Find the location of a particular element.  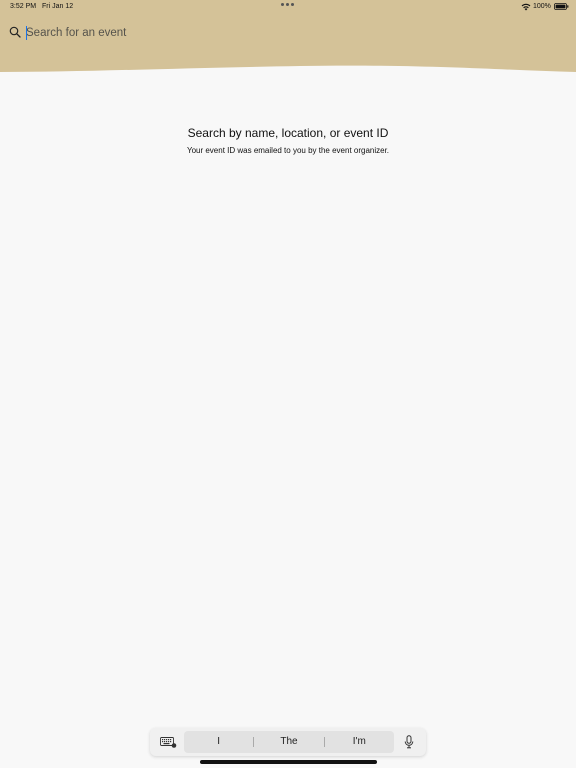

search-icon is located at coordinates (15, 32).